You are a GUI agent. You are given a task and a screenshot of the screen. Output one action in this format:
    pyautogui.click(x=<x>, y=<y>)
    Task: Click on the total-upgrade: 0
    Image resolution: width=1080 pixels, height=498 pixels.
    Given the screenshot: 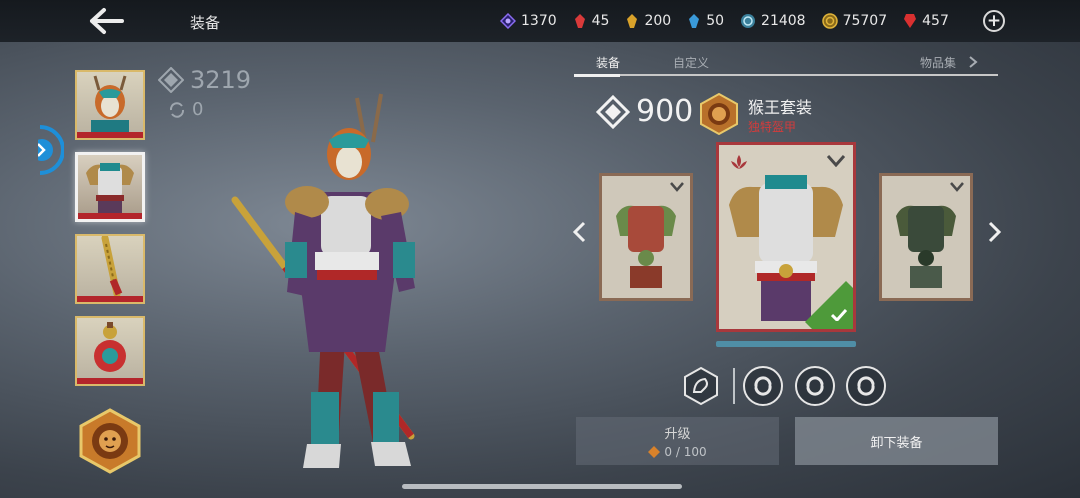 What is the action you would take?
    pyautogui.click(x=185, y=109)
    